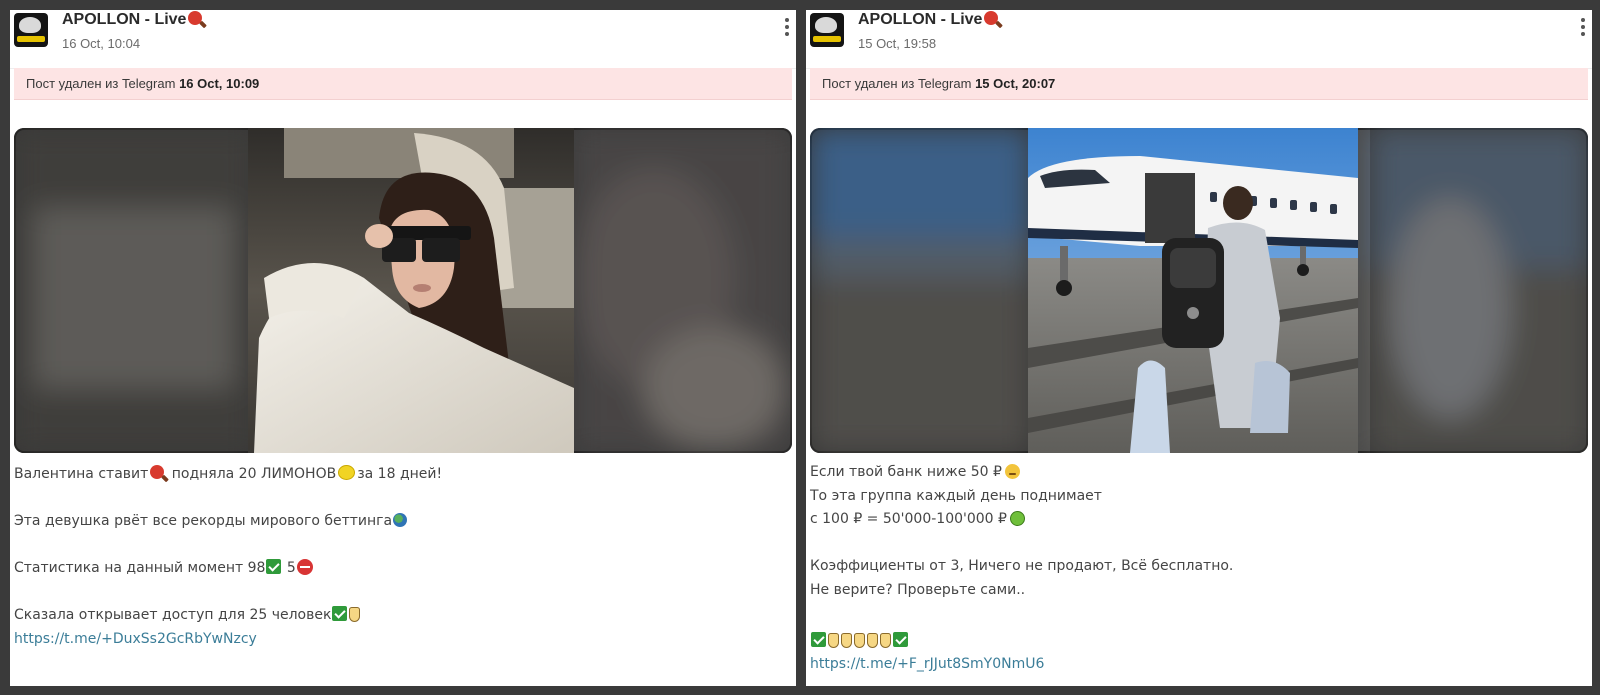  Describe the element at coordinates (101, 43) in the screenshot. I see `post-date: 16 Oct, 10:04` at that location.